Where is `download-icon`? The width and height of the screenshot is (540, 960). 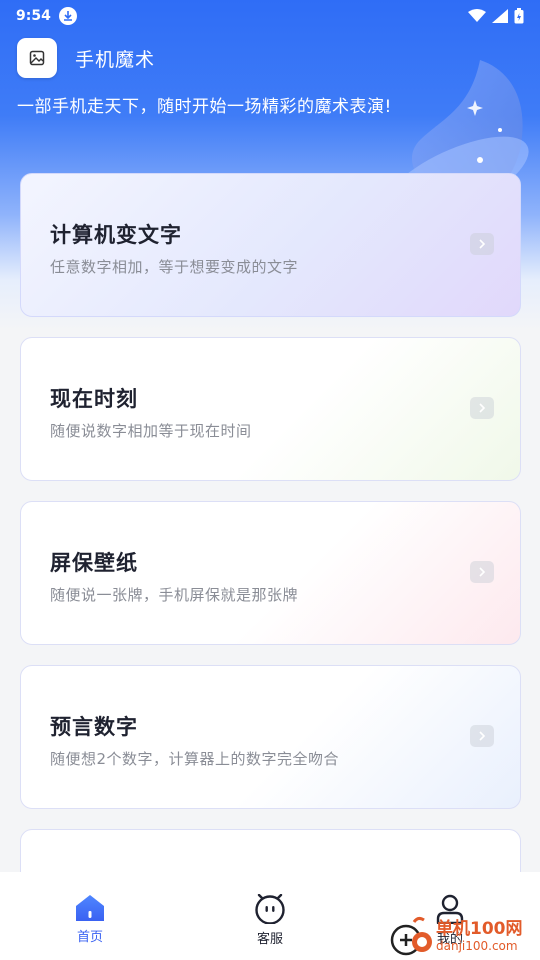 download-icon is located at coordinates (67, 16).